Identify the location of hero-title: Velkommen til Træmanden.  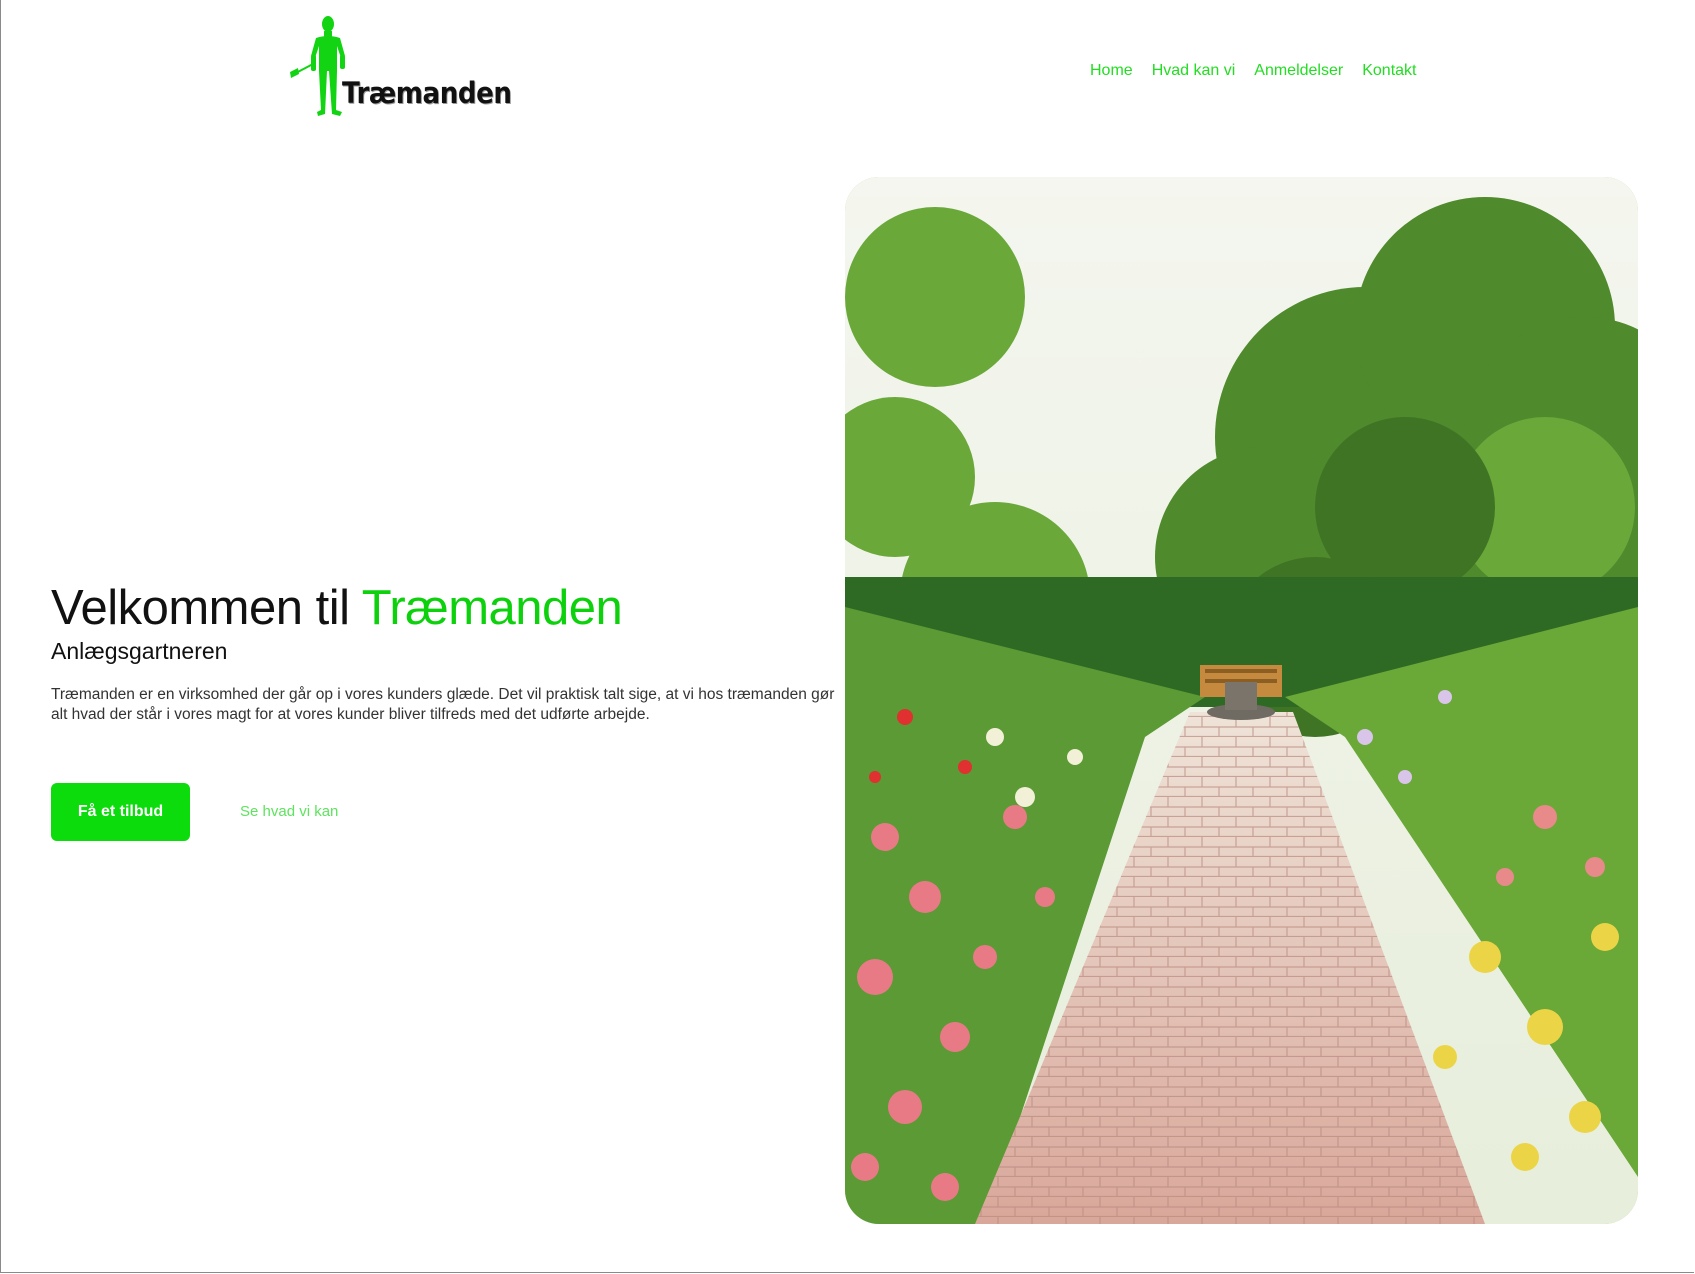
(337, 608).